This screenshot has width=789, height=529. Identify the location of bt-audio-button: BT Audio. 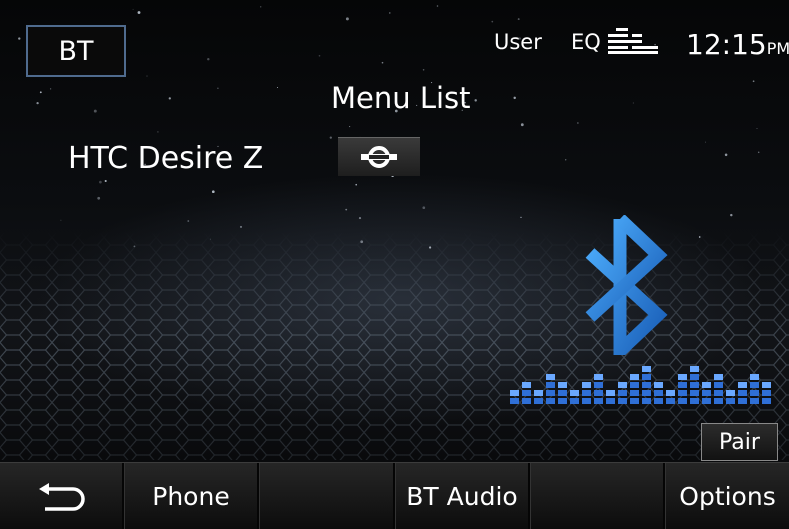
(462, 496).